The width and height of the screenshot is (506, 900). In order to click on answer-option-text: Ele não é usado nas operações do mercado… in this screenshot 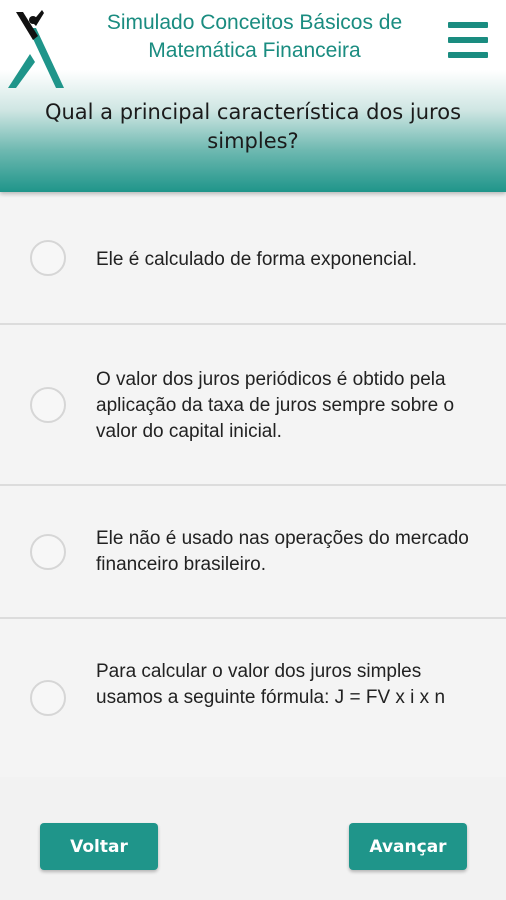, I will do `click(282, 551)`.